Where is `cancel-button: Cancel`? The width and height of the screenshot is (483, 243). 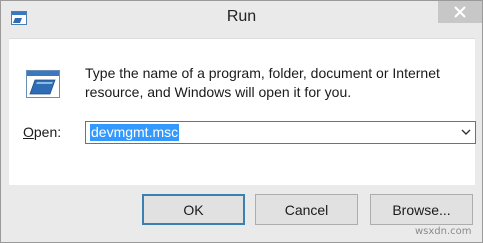
cancel-button: Cancel is located at coordinates (306, 209).